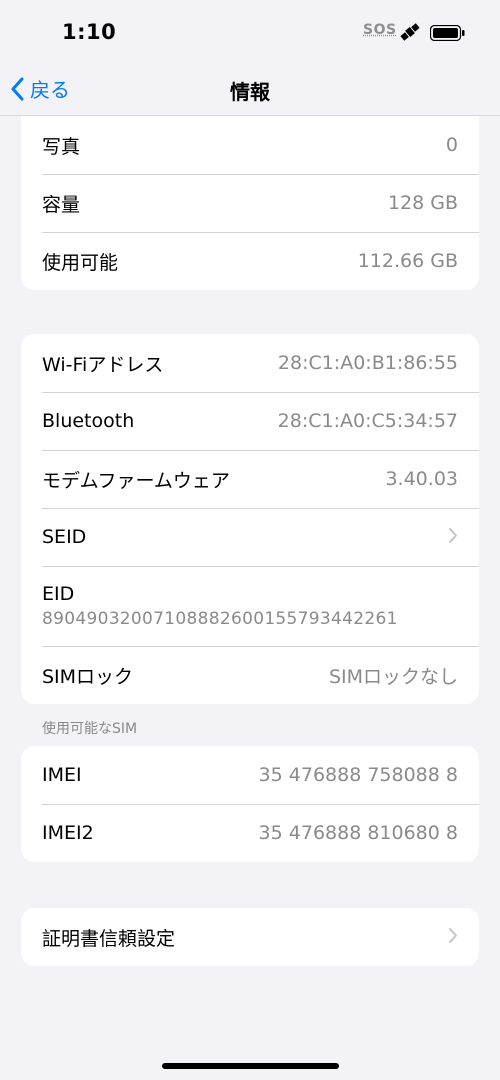 This screenshot has height=1080, width=500. I want to click on capacity-label: 容量, so click(61, 204).